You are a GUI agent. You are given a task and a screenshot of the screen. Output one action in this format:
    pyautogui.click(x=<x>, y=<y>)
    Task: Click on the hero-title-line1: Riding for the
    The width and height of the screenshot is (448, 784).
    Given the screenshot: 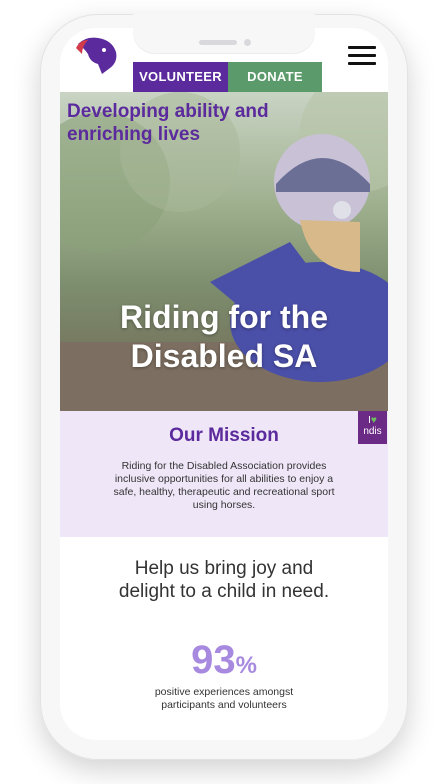 What is the action you would take?
    pyautogui.click(x=224, y=317)
    